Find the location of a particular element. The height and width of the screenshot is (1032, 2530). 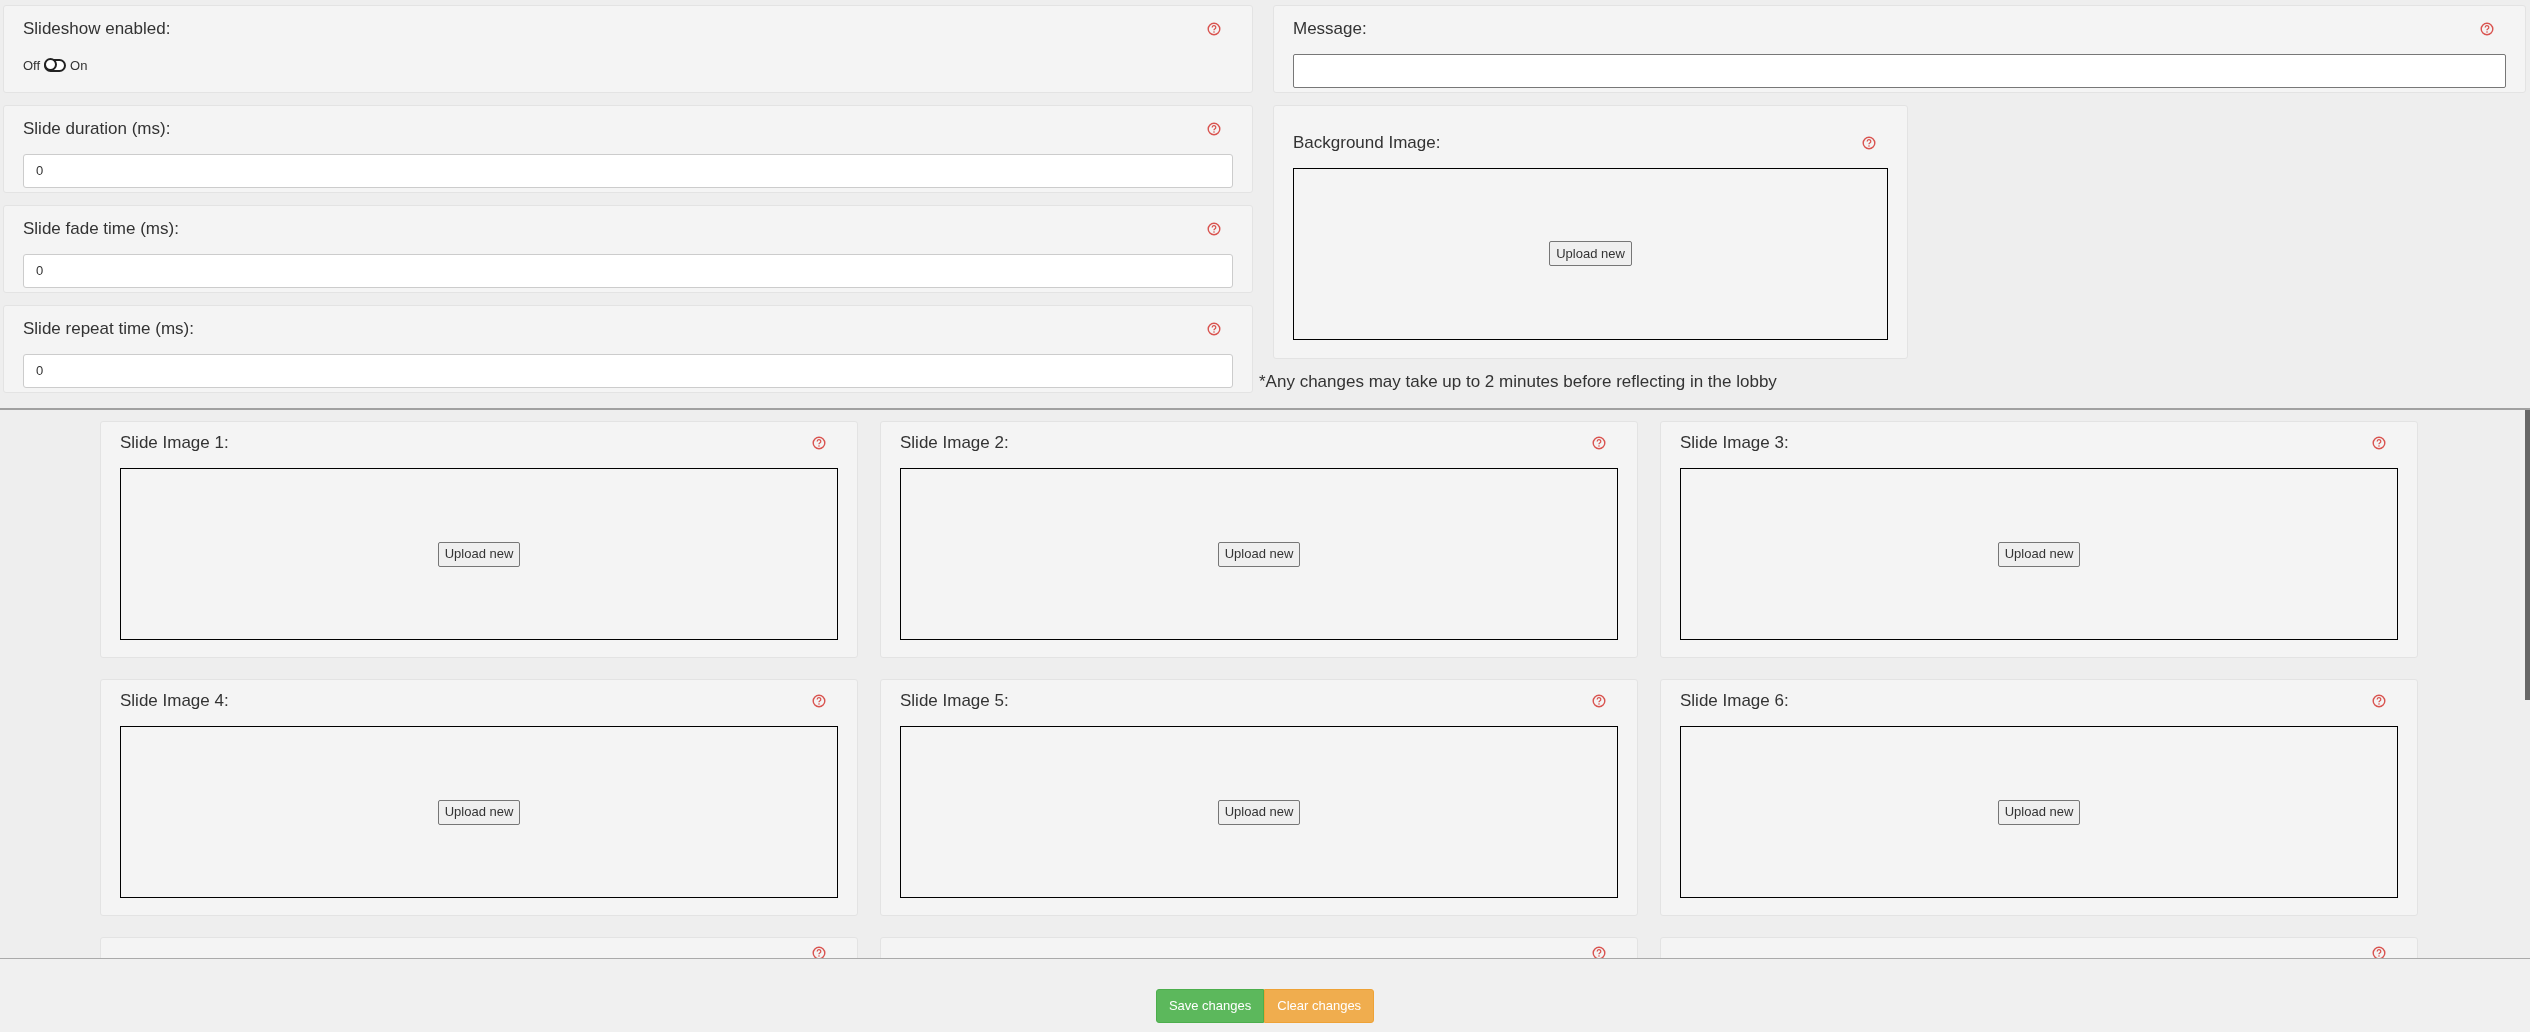

slide-label: Slide Image 4: is located at coordinates (174, 701).